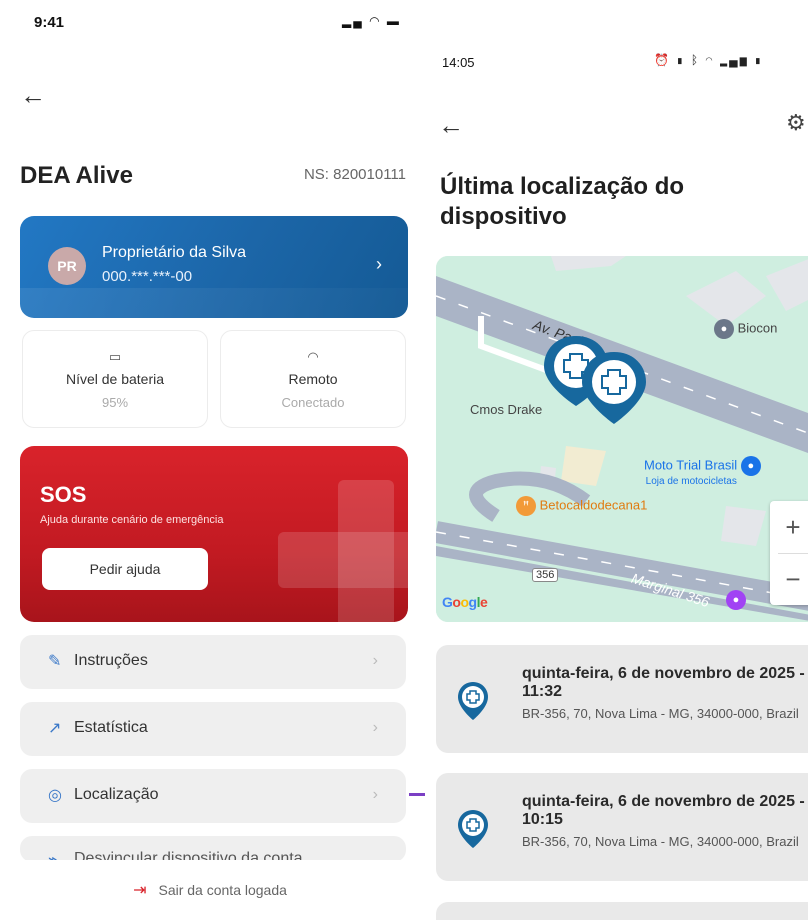 The height and width of the screenshot is (920, 808). What do you see at coordinates (545, 575) in the screenshot?
I see `route-badge: 356` at bounding box center [545, 575].